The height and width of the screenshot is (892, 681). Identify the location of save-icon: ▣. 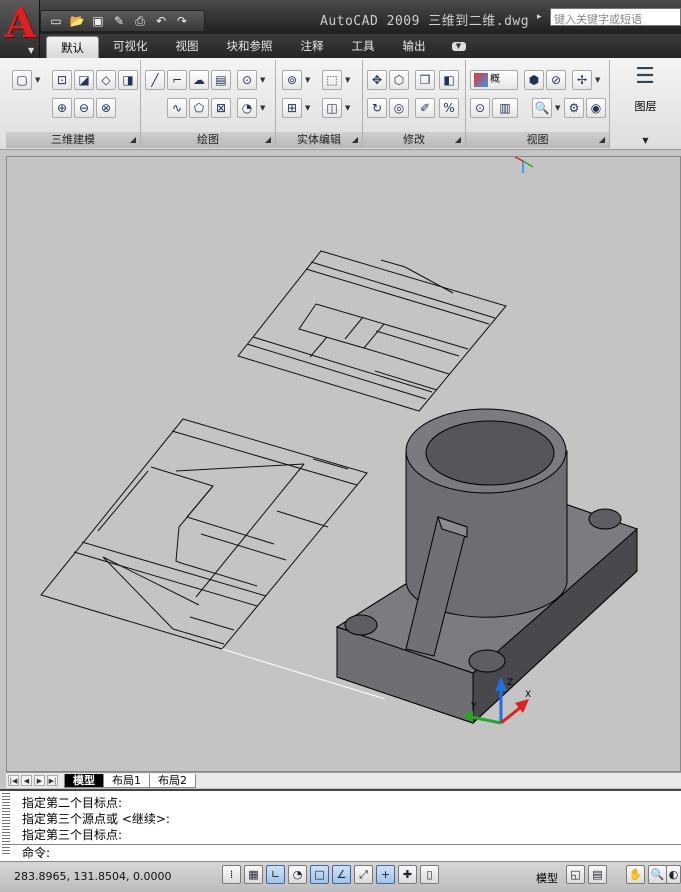
(98, 21).